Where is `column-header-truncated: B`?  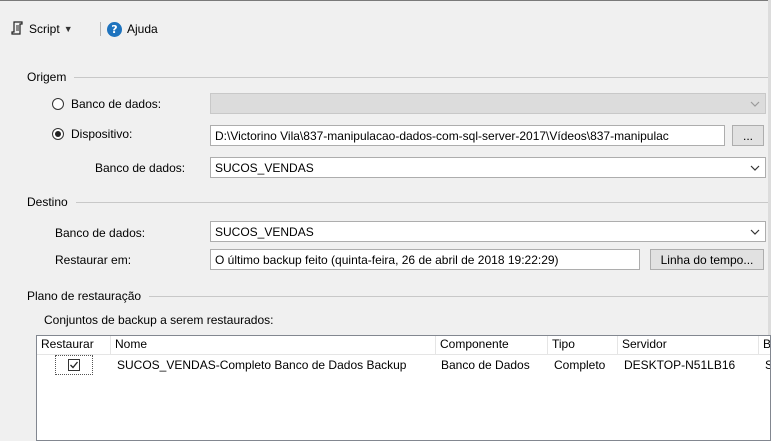
column-header-truncated: B is located at coordinates (764, 345).